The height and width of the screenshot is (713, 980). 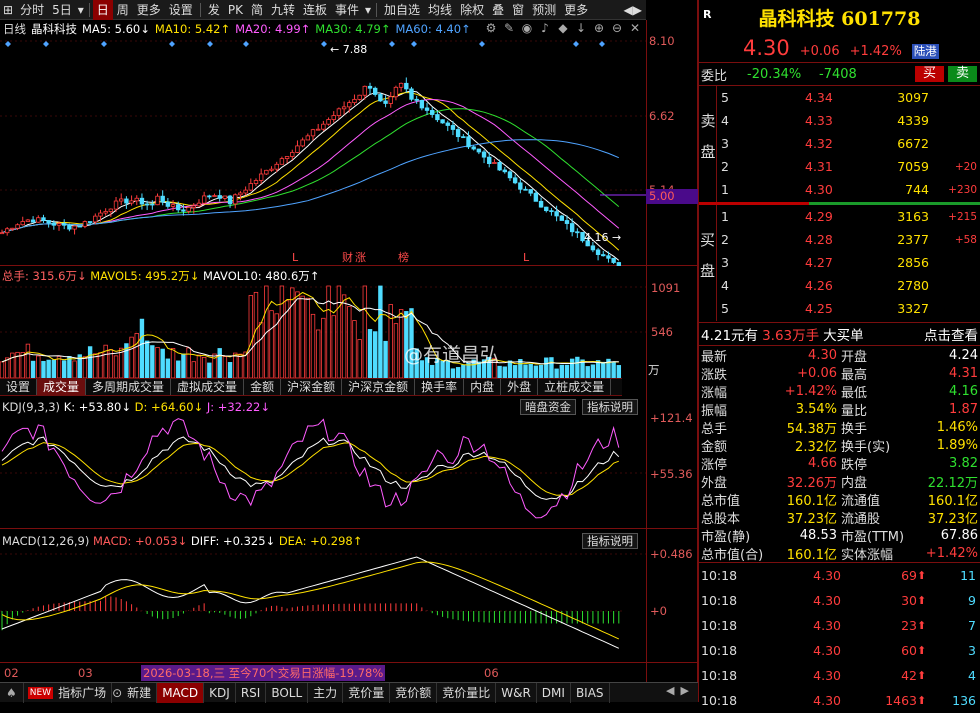 What do you see at coordinates (181, 10) in the screenshot?
I see `toolbar-item: 设置` at bounding box center [181, 10].